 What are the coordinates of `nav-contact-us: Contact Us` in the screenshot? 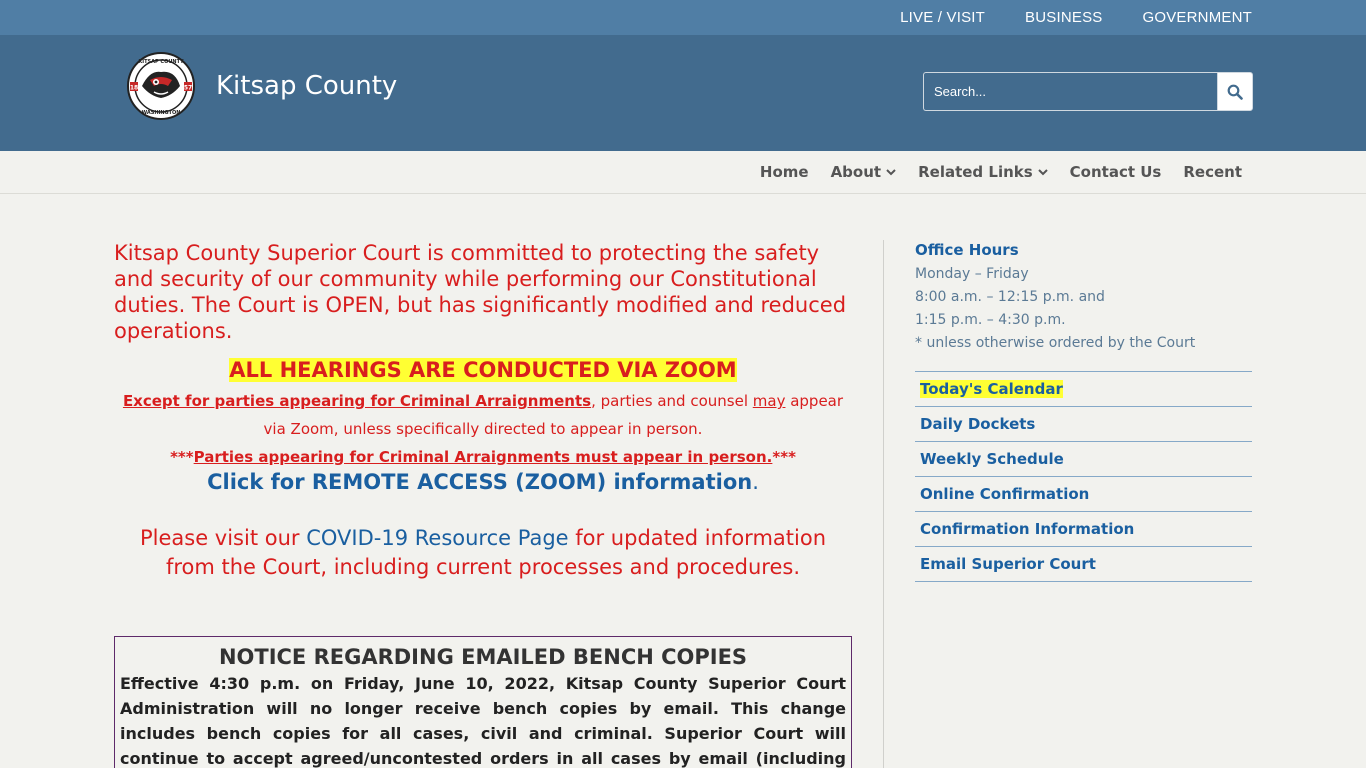 It's located at (1116, 172).